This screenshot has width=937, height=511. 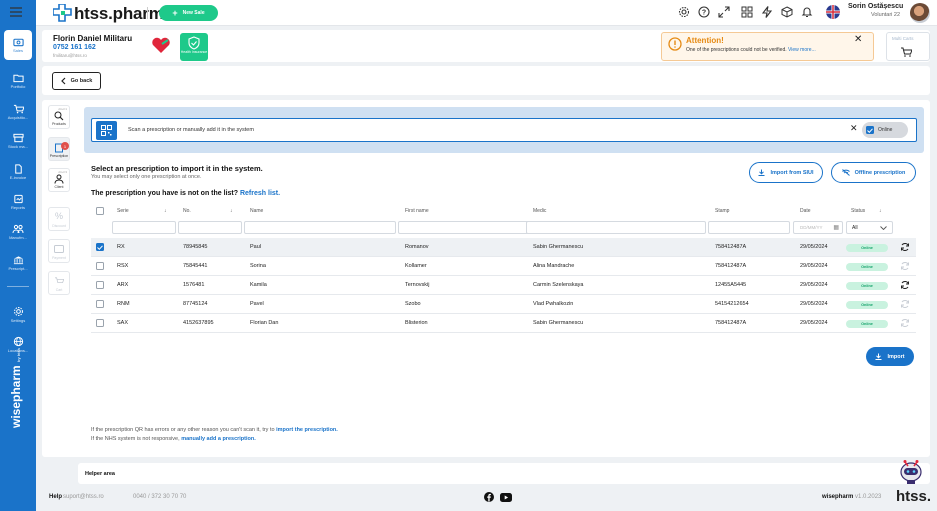 I want to click on tool-payment: Payment, so click(x=59, y=251).